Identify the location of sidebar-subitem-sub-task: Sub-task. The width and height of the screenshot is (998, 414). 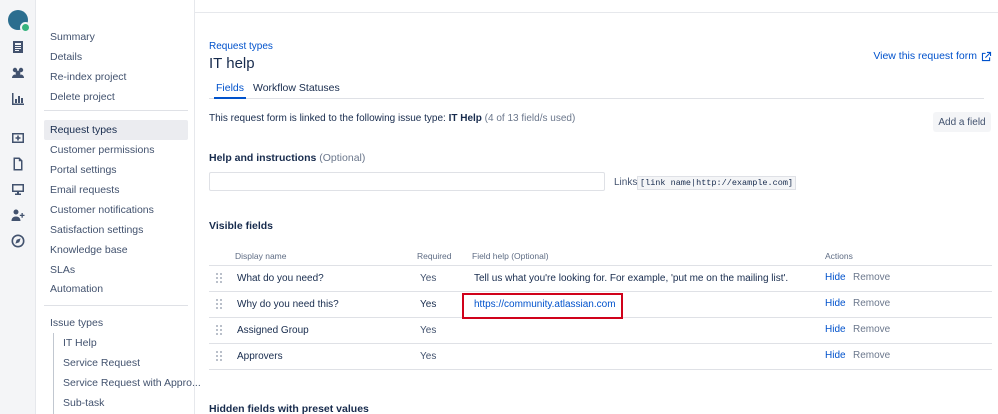
(83, 403).